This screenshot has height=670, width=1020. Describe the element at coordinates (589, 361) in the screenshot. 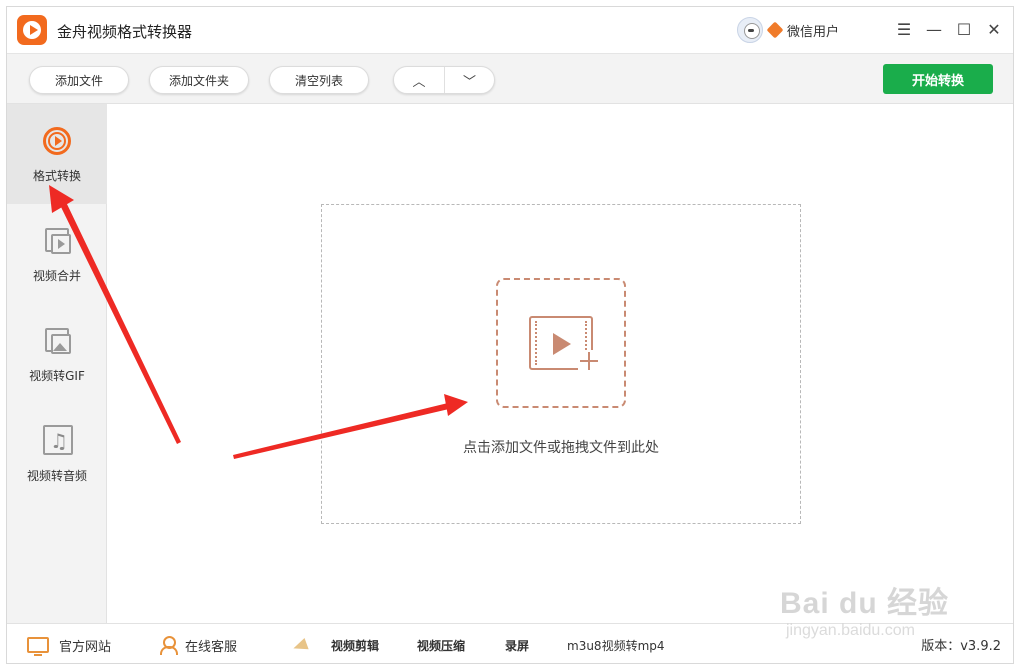

I see `plus-icon` at that location.